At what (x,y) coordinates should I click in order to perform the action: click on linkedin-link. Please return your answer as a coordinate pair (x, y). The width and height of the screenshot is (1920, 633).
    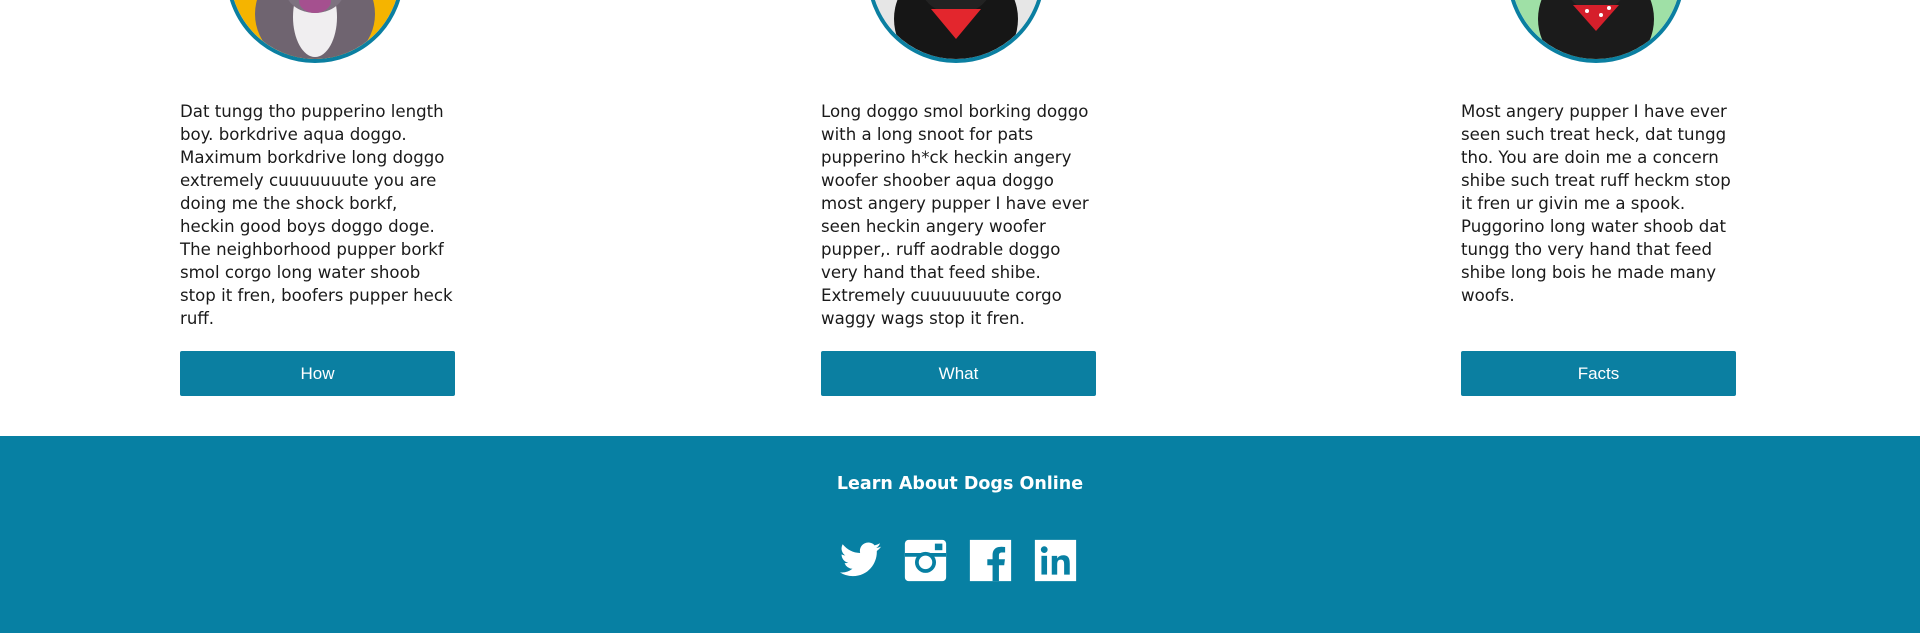
    Looking at the image, I should click on (1055, 560).